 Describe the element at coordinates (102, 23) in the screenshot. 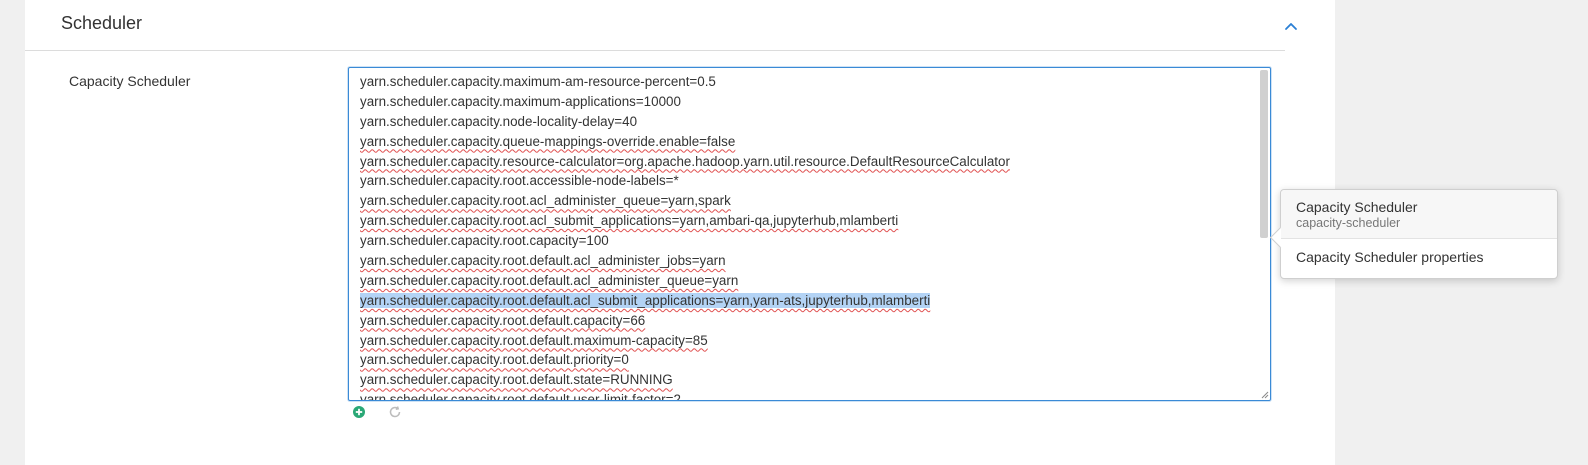

I see `section-title: Scheduler` at that location.